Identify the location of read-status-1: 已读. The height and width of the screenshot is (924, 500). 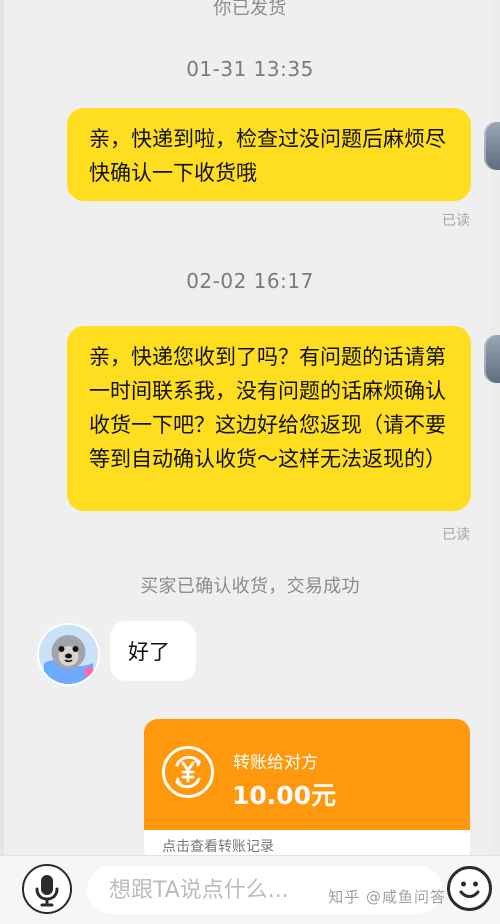
(456, 221).